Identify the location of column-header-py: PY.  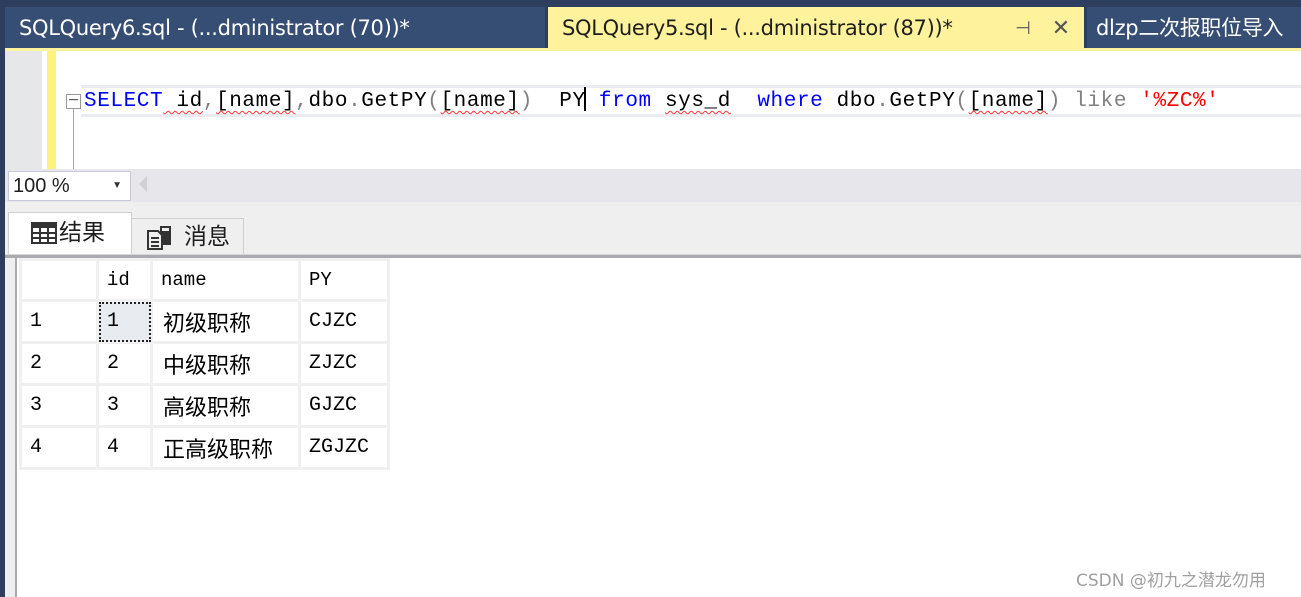
(344, 280).